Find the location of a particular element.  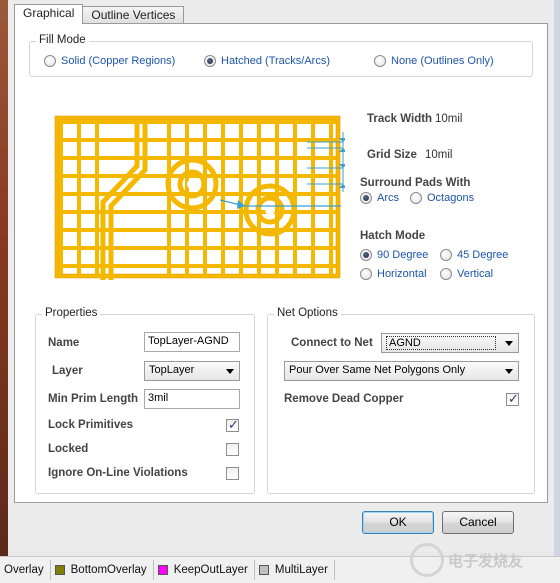

fill-hatched-option: Hatched (Tracks/Arcs) is located at coordinates (267, 61).